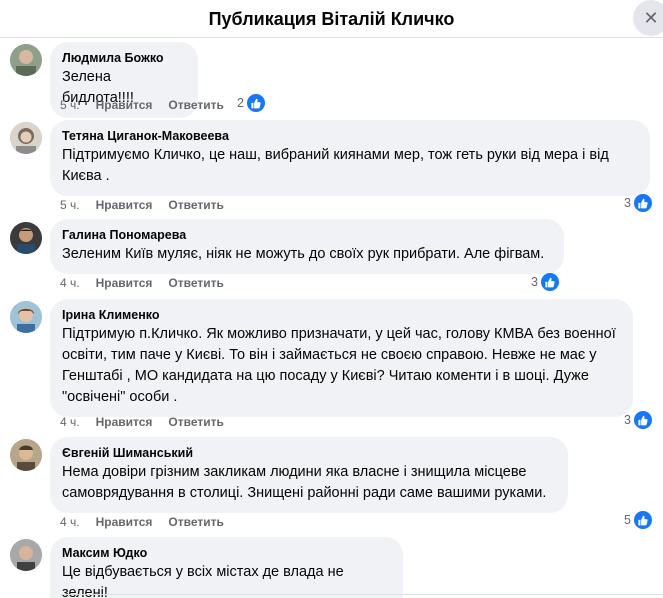 Image resolution: width=663 pixels, height=598 pixels. I want to click on comment-author: Галина Пономарева, so click(307, 235).